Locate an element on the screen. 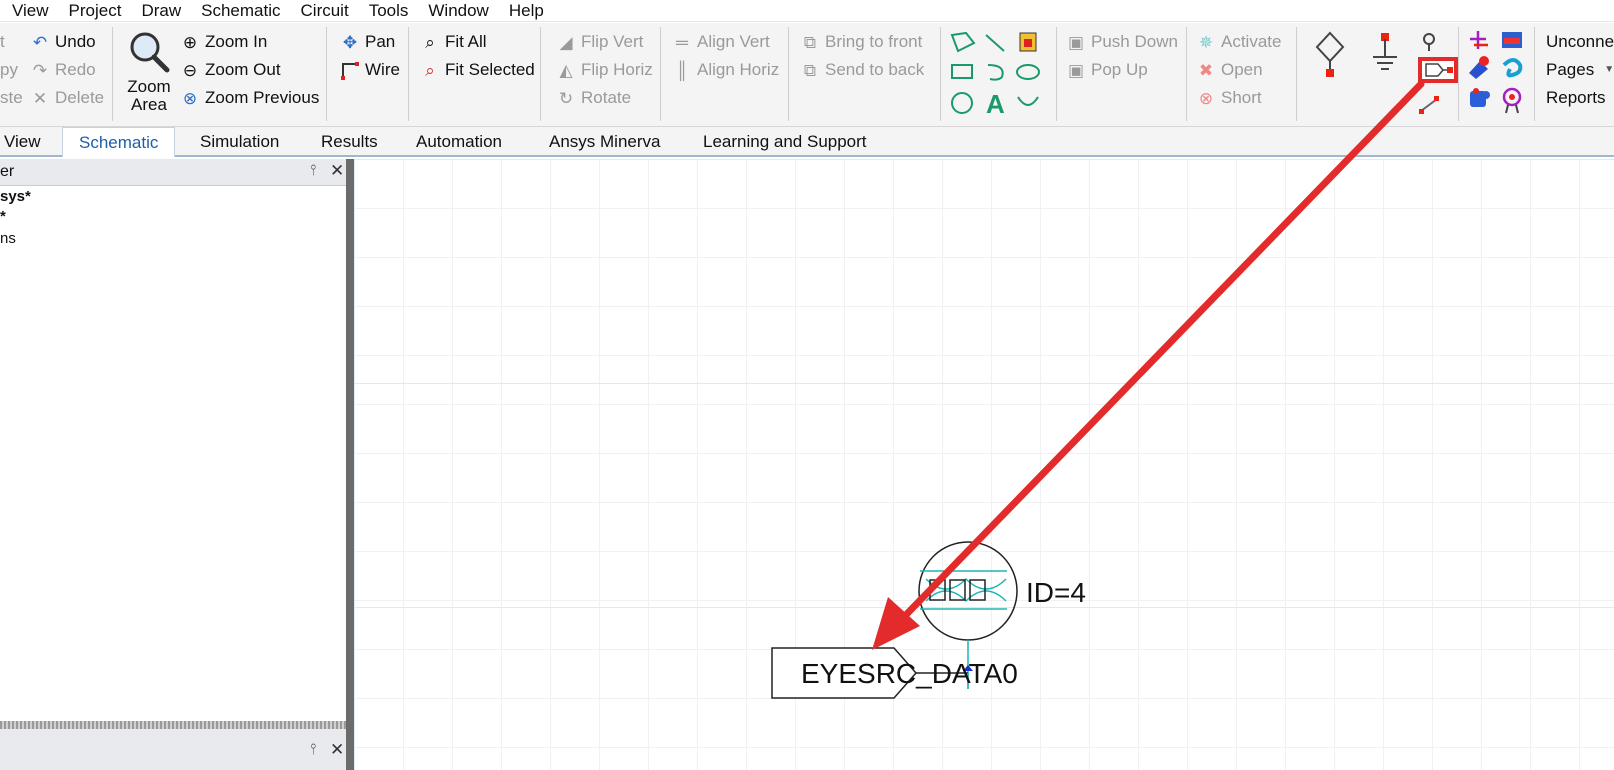  pane-splitter-horizontal is located at coordinates (173, 725).